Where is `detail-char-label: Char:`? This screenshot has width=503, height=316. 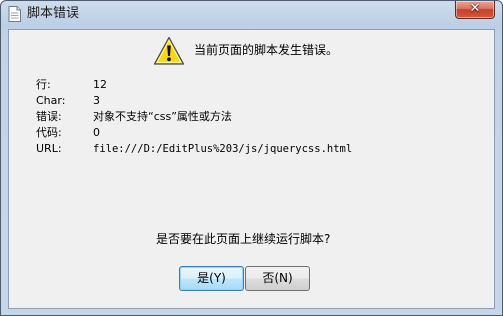 detail-char-label: Char: is located at coordinates (51, 100).